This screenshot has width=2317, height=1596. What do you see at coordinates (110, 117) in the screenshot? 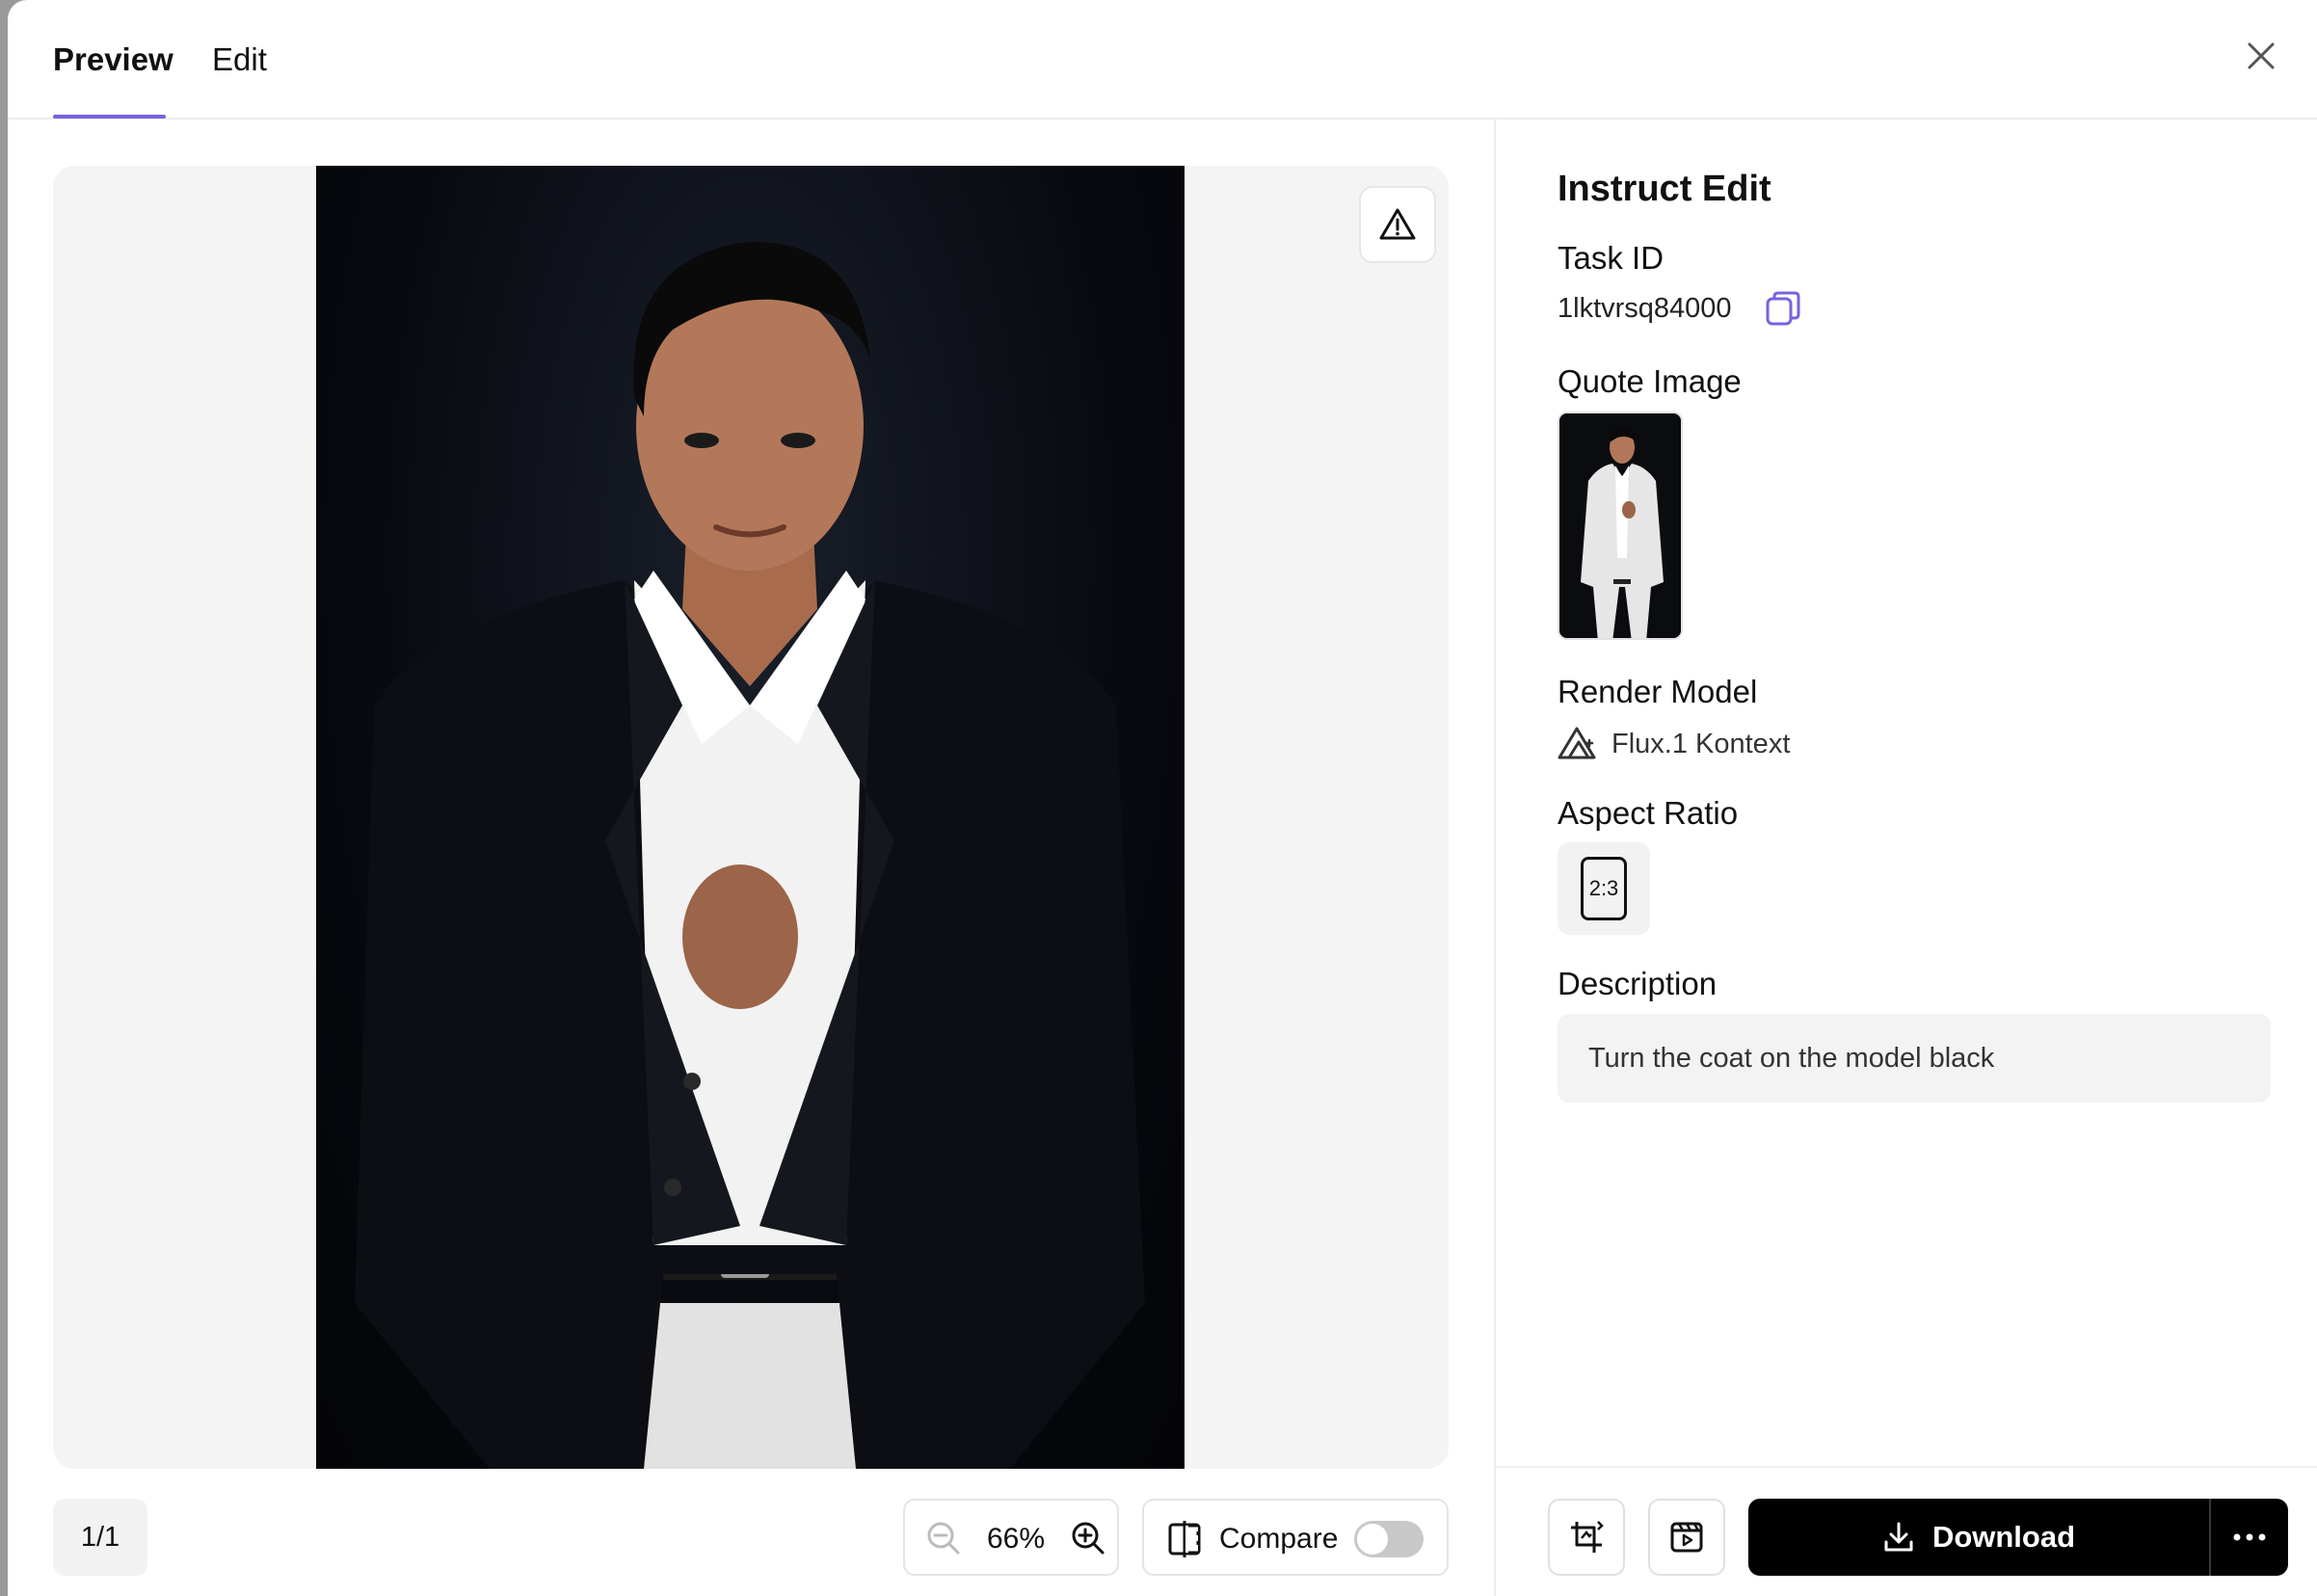
I see `active-tab-indicator` at bounding box center [110, 117].